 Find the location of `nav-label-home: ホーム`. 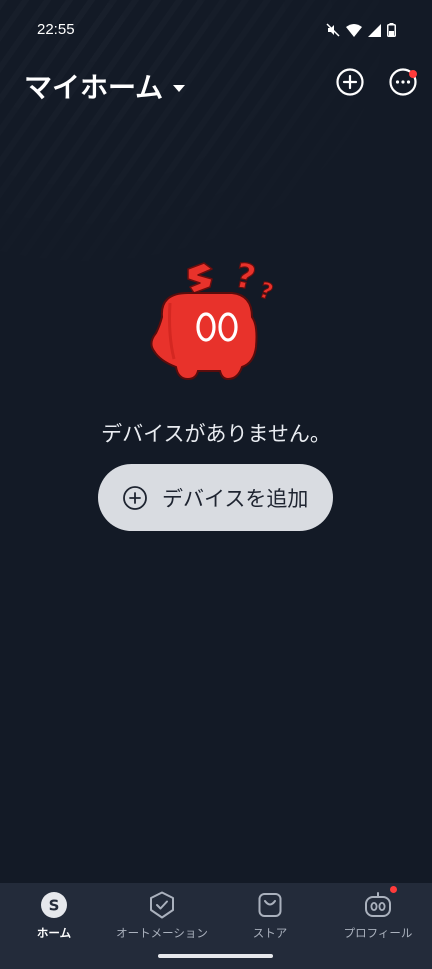

nav-label-home: ホーム is located at coordinates (54, 933).